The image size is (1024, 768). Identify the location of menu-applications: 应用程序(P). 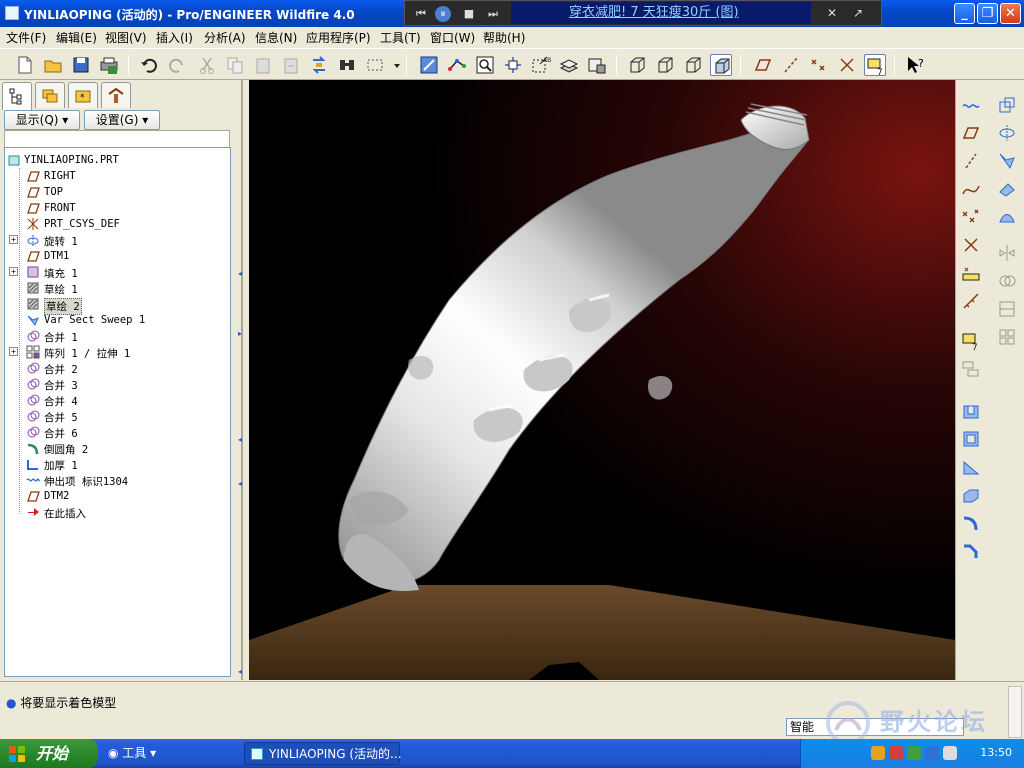
(338, 37).